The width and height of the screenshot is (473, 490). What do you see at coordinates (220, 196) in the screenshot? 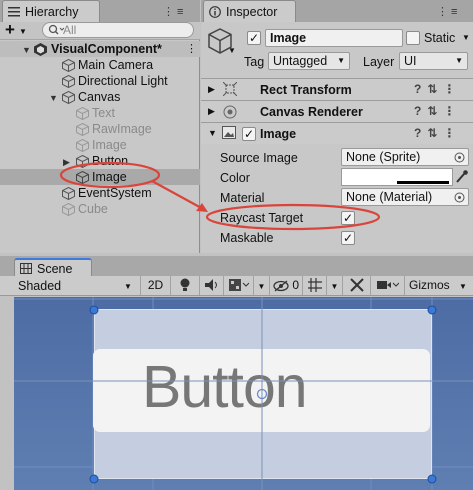
I see `annotation-overlay` at bounding box center [220, 196].